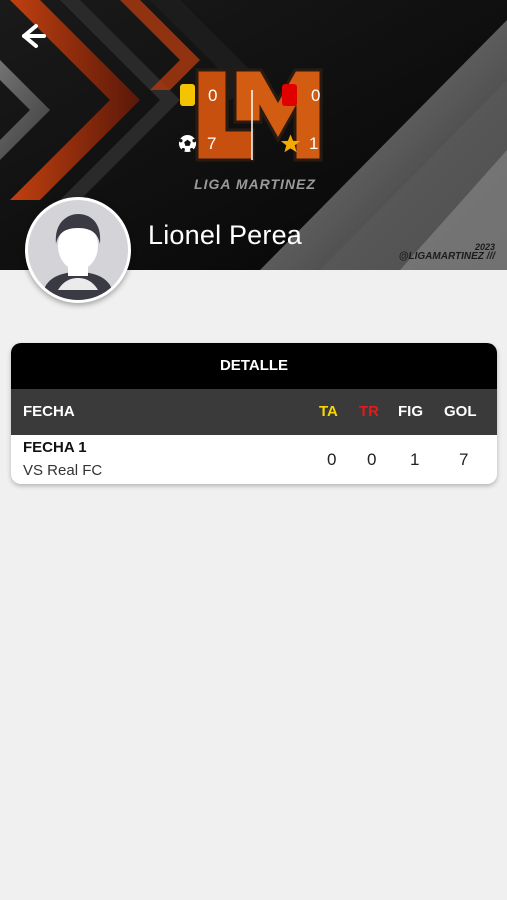 Image resolution: width=507 pixels, height=900 pixels. I want to click on detail-title: DETALLE, so click(254, 366).